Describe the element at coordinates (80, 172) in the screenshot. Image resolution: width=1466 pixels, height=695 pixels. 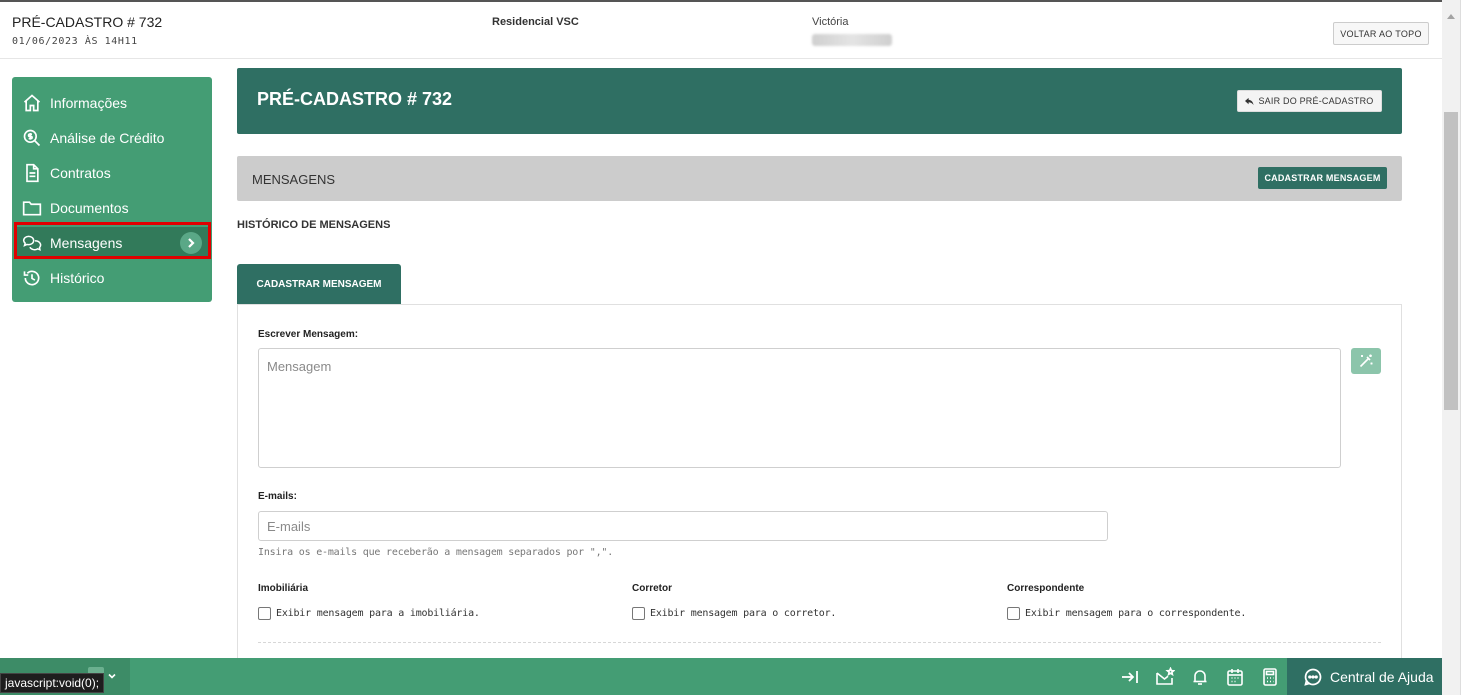
I see `sidebar-item-label: Contratos` at that location.